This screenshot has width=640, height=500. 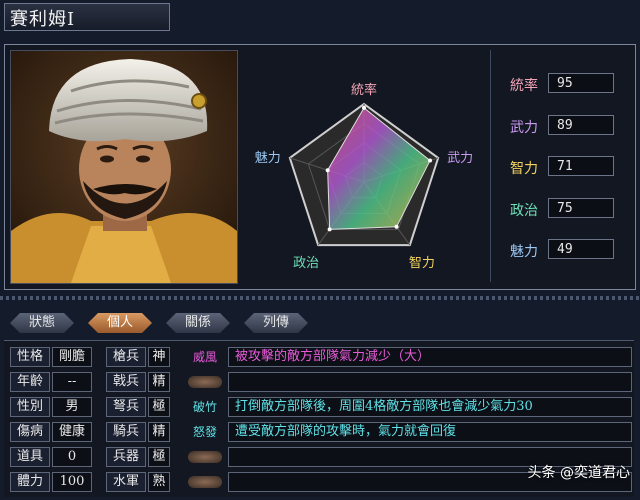 I want to click on item-value: 0, so click(x=72, y=457).